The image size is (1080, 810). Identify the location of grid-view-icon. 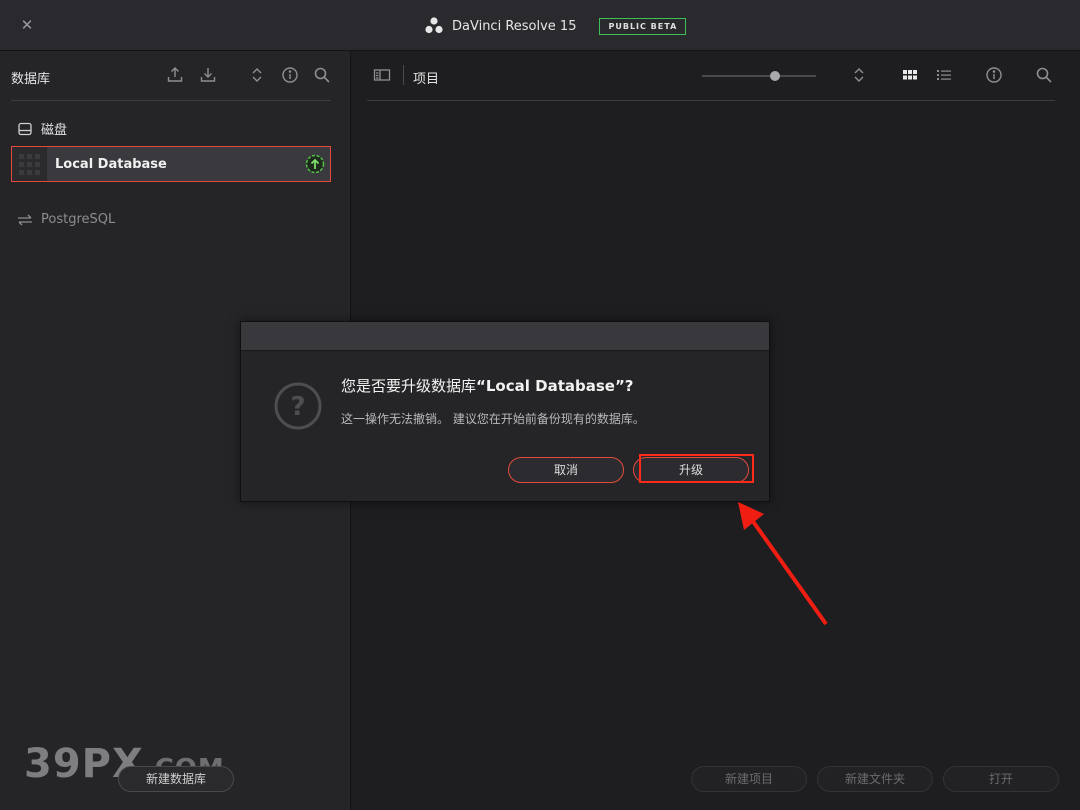
(910, 75).